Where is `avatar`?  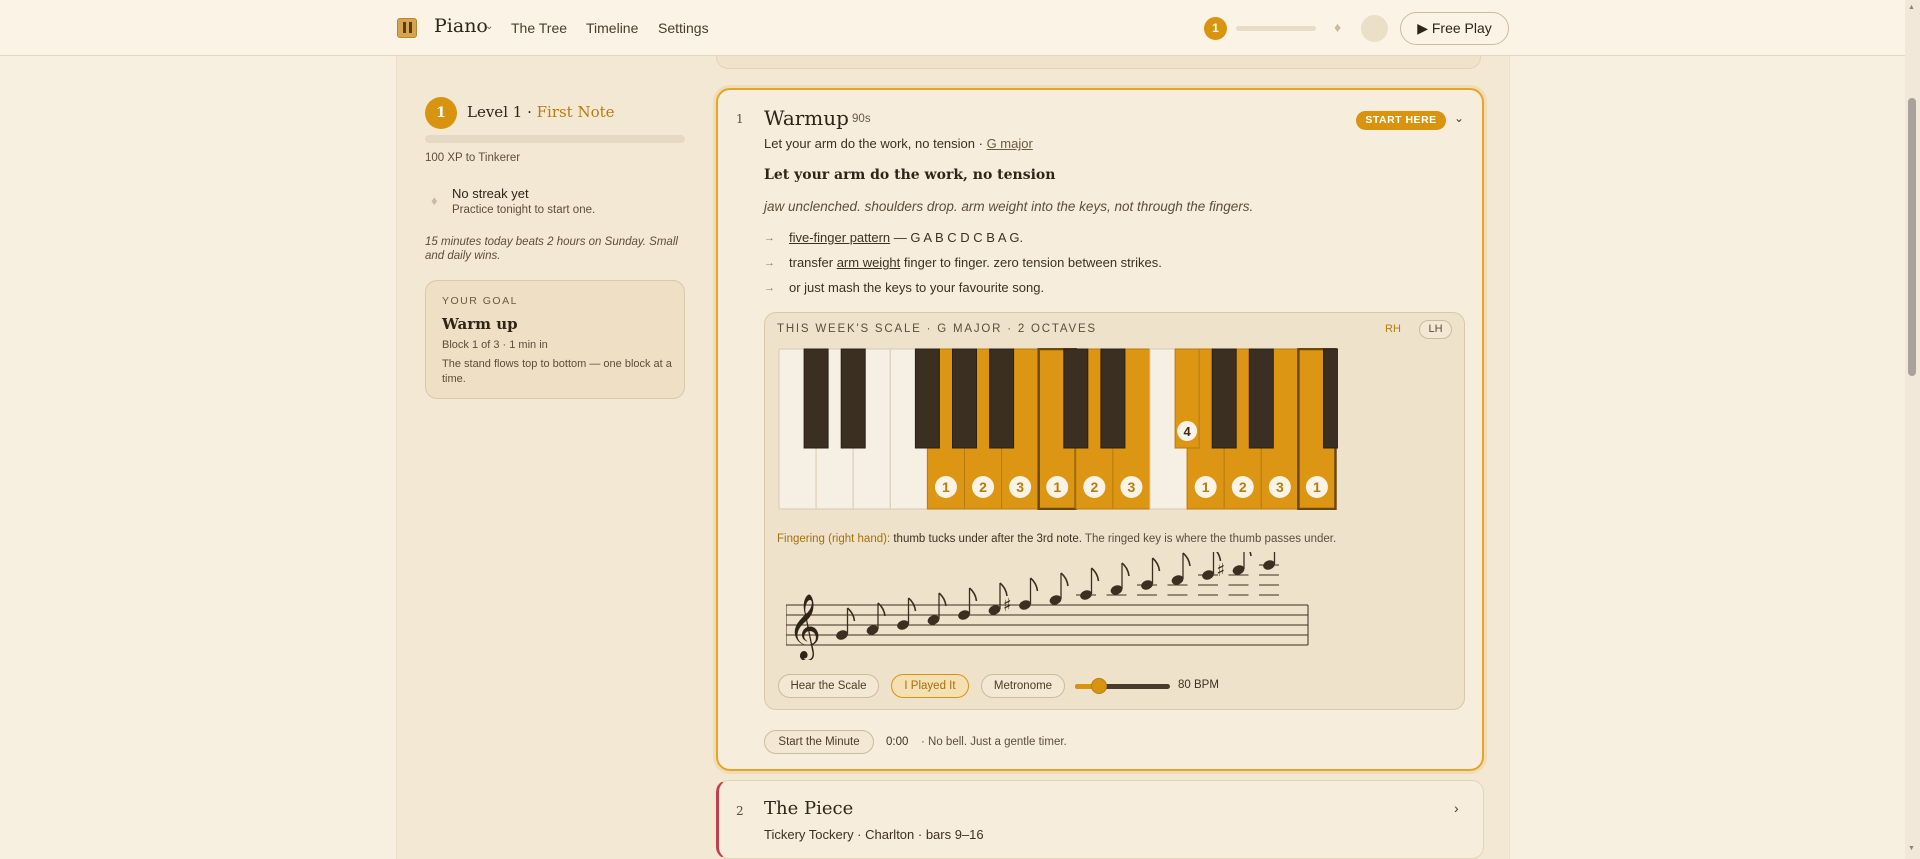
avatar is located at coordinates (1374, 28).